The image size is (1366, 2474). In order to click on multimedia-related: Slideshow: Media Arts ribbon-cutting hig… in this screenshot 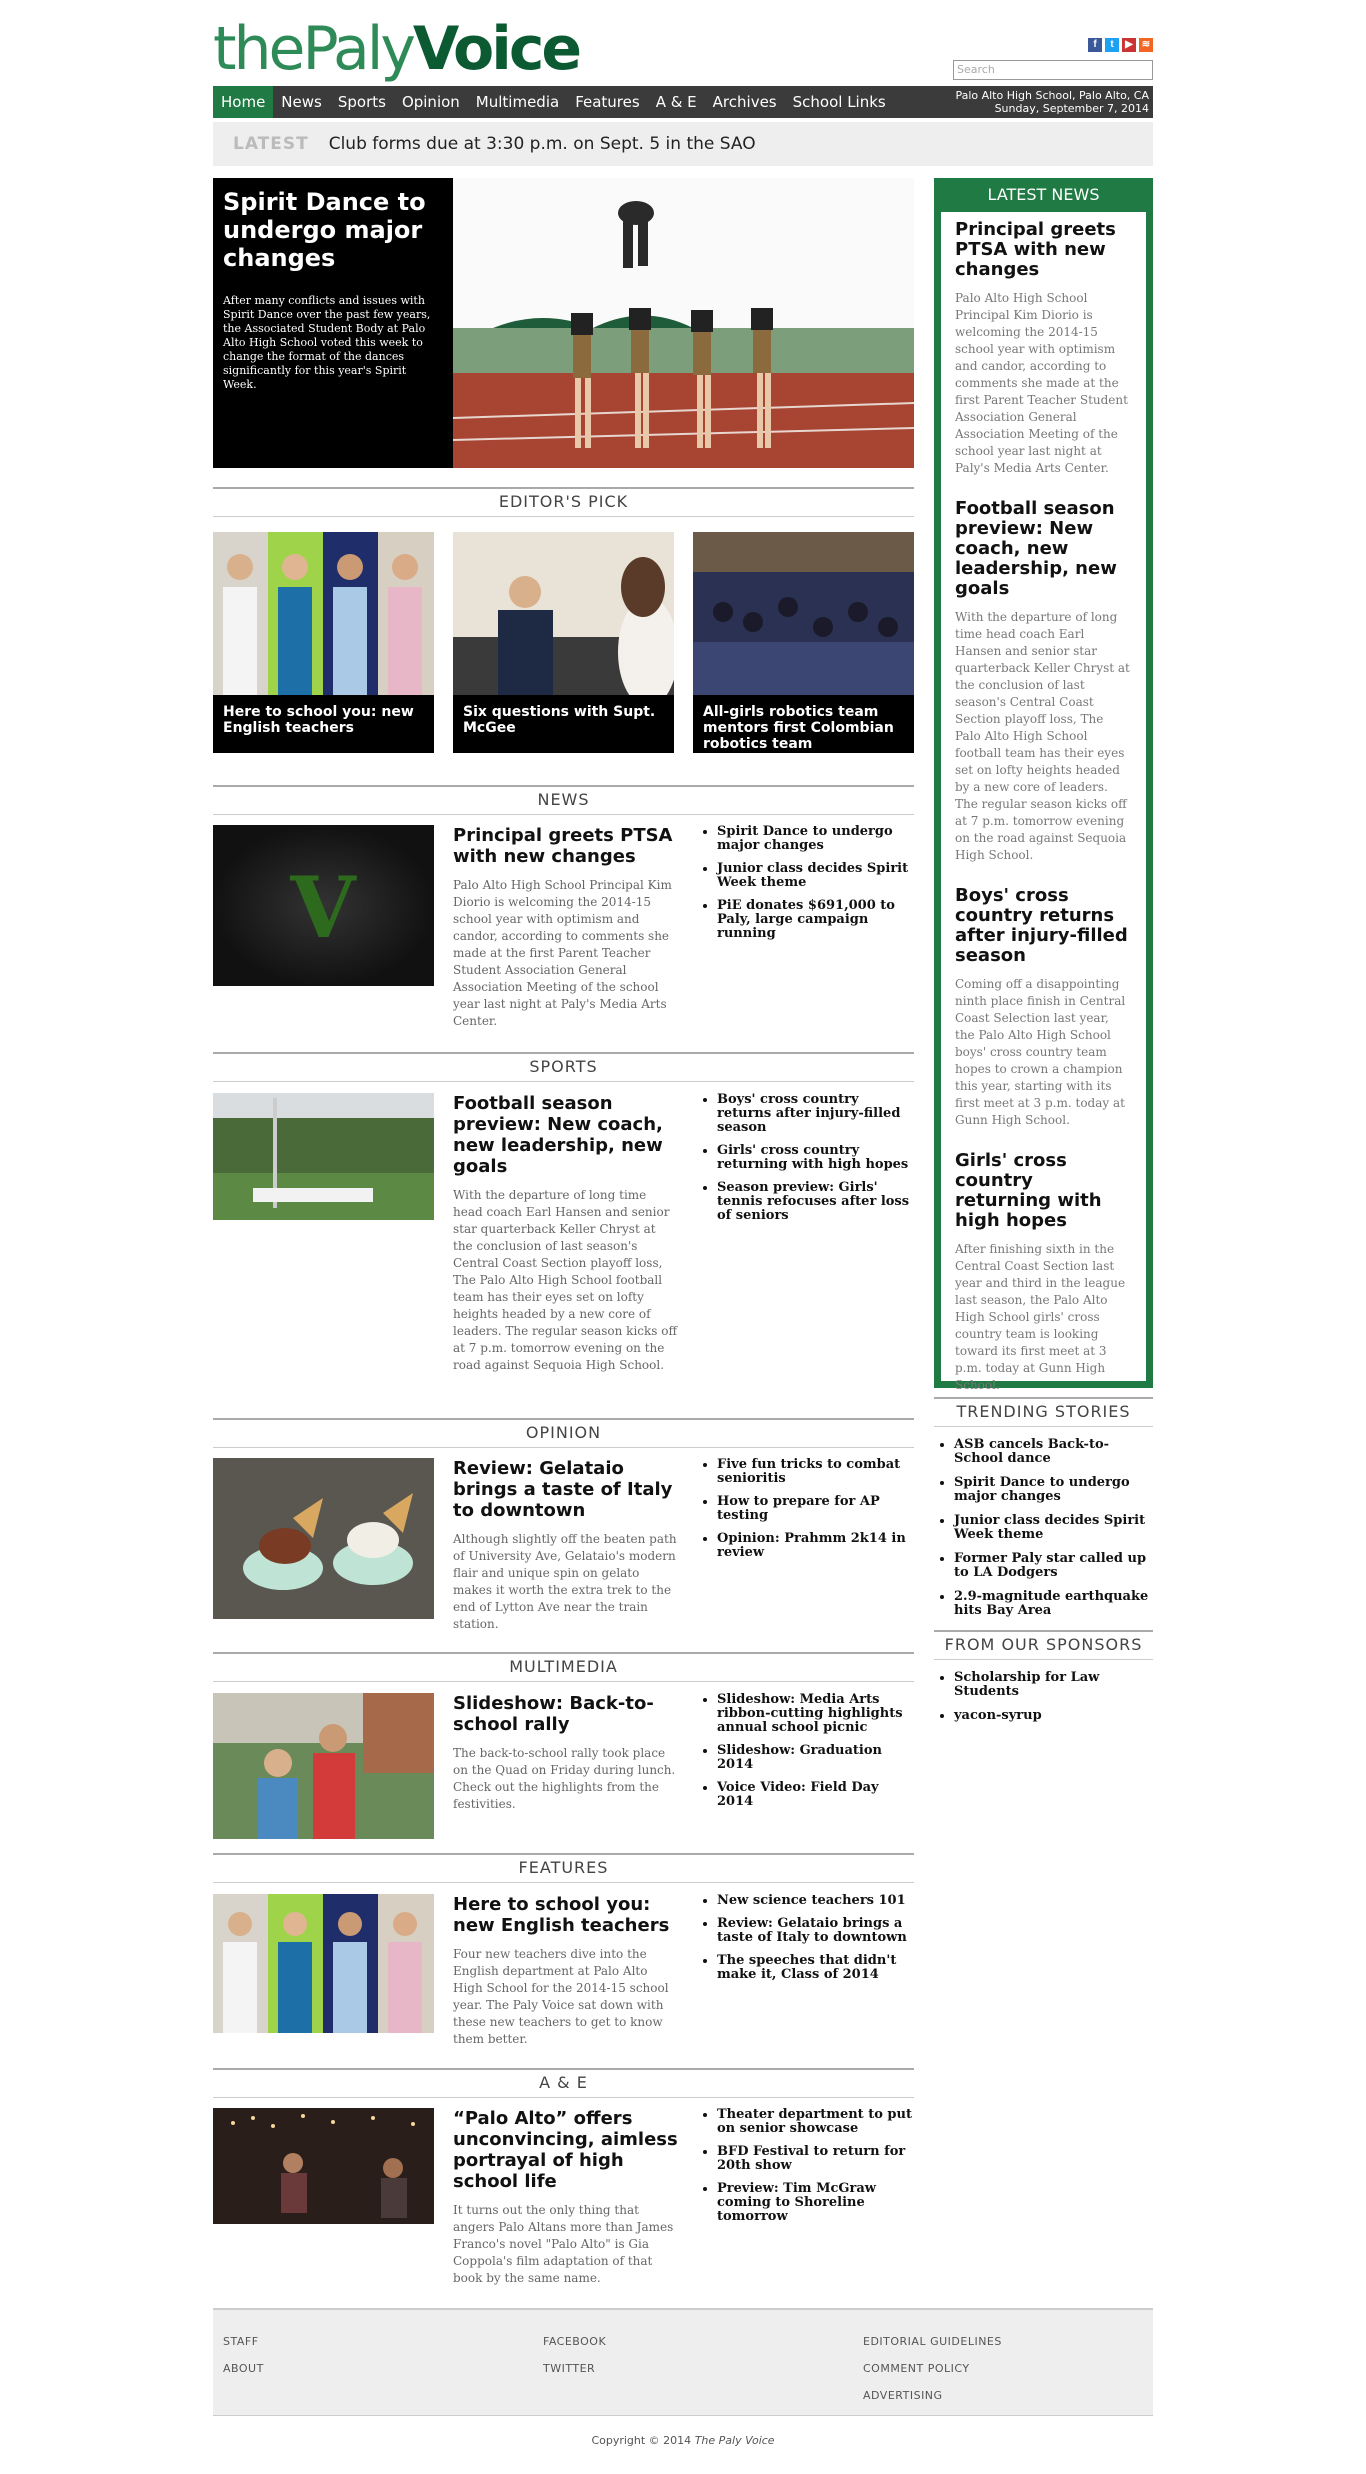, I will do `click(807, 1755)`.